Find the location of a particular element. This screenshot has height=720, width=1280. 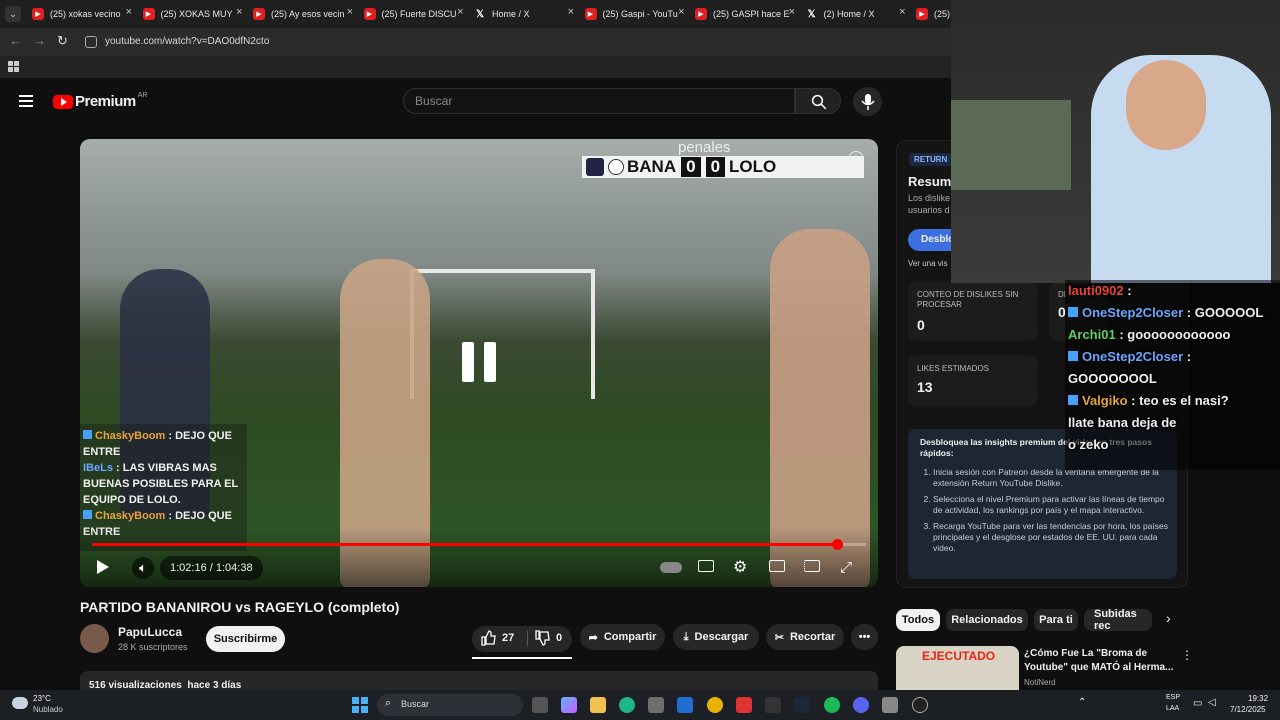

chip-related: Relacionados is located at coordinates (987, 620).